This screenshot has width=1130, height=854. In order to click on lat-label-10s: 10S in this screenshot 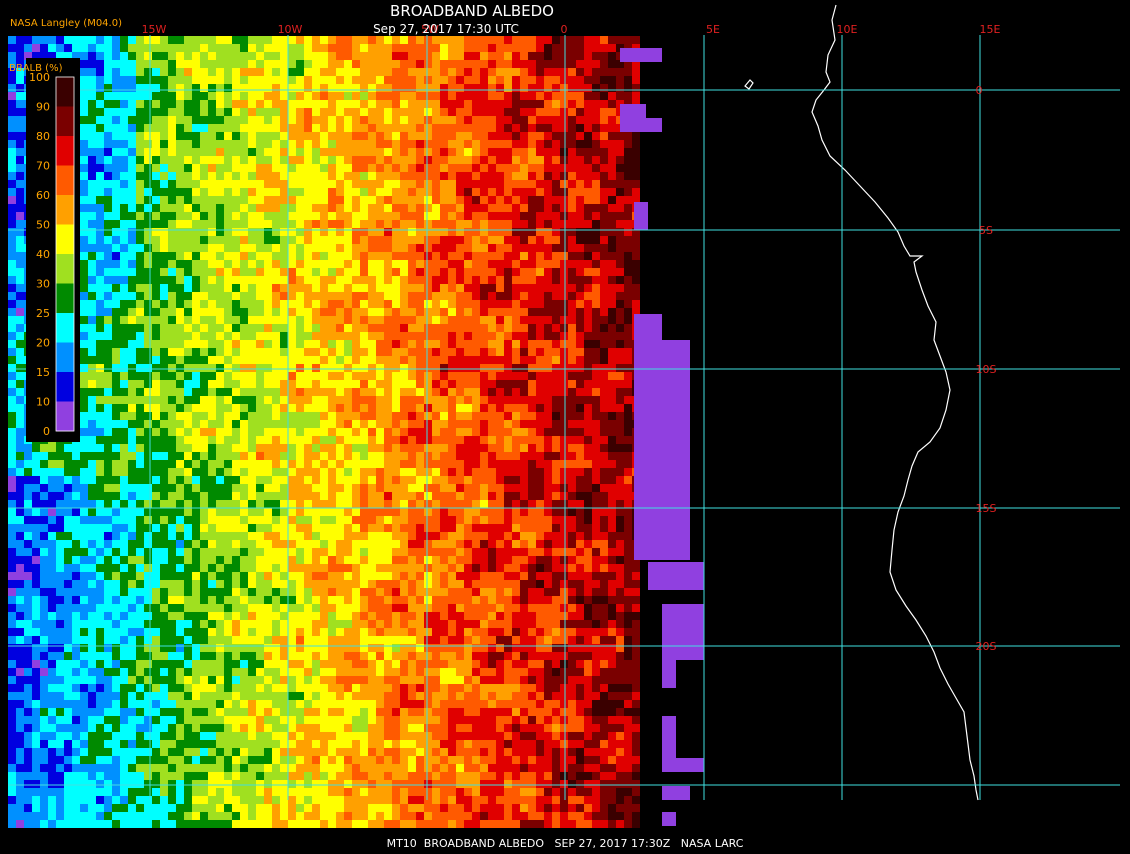, I will do `click(986, 369)`.